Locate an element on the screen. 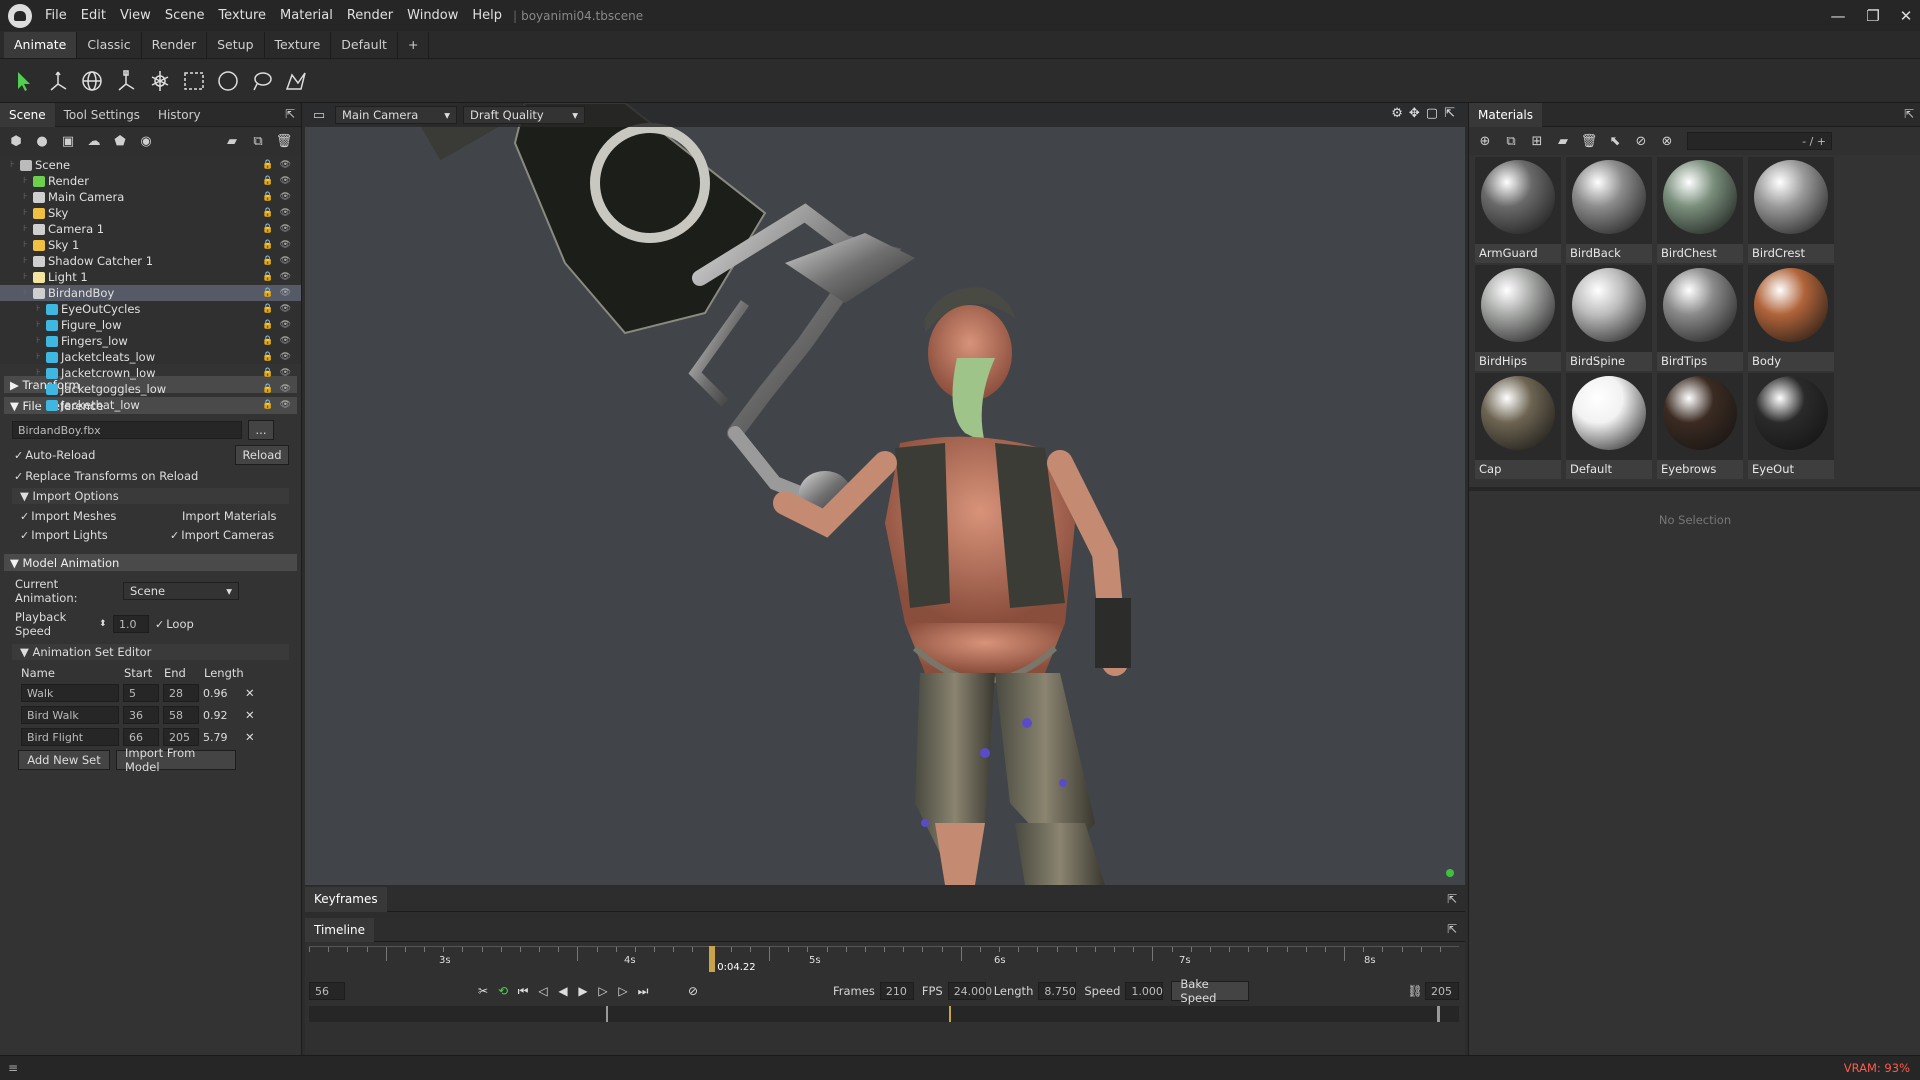 The image size is (1920, 1080). menu-texture: Texture is located at coordinates (242, 15).